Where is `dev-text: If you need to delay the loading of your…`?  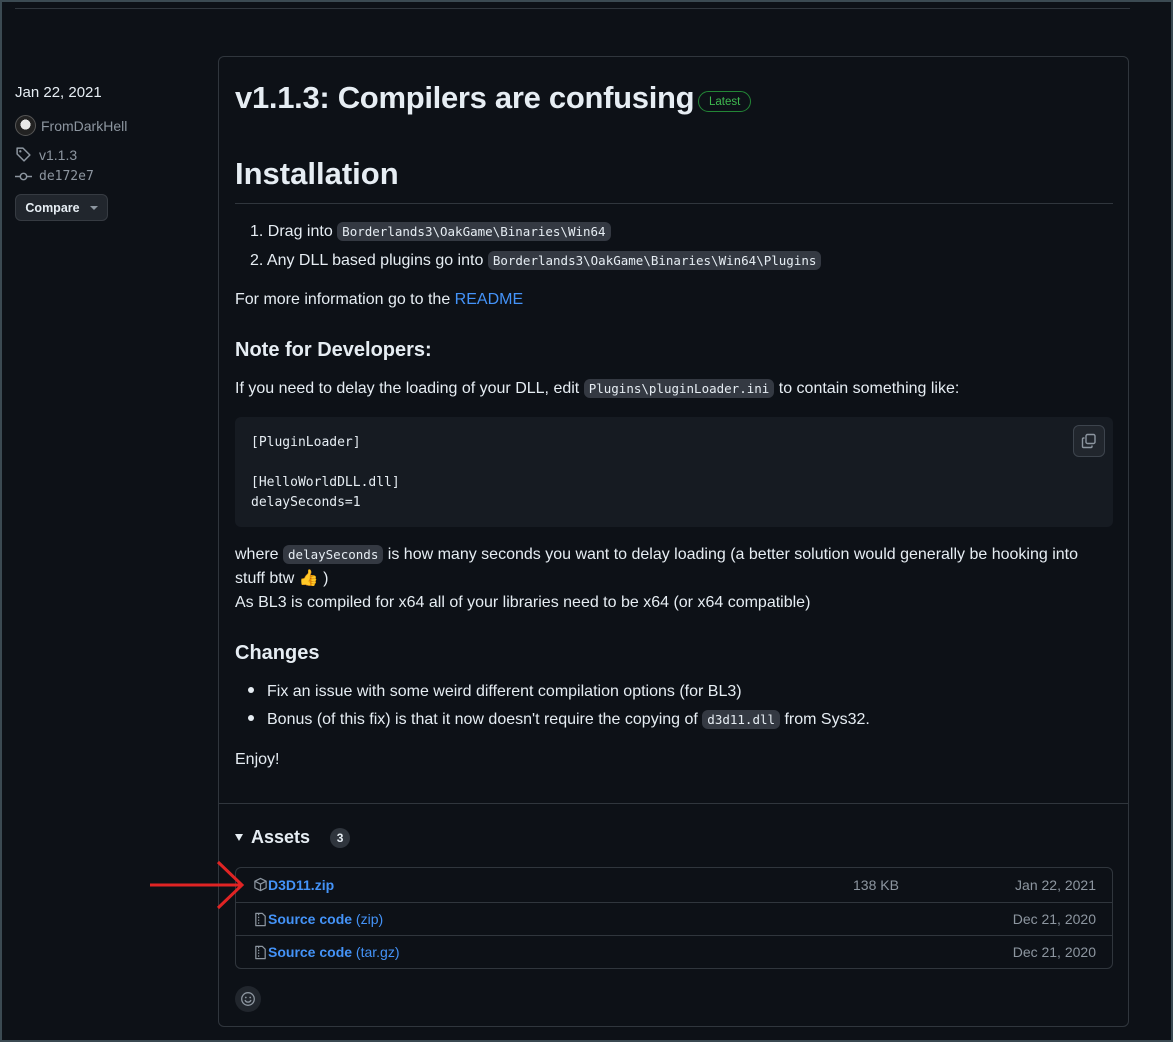 dev-text: If you need to delay the loading of your… is located at coordinates (407, 388).